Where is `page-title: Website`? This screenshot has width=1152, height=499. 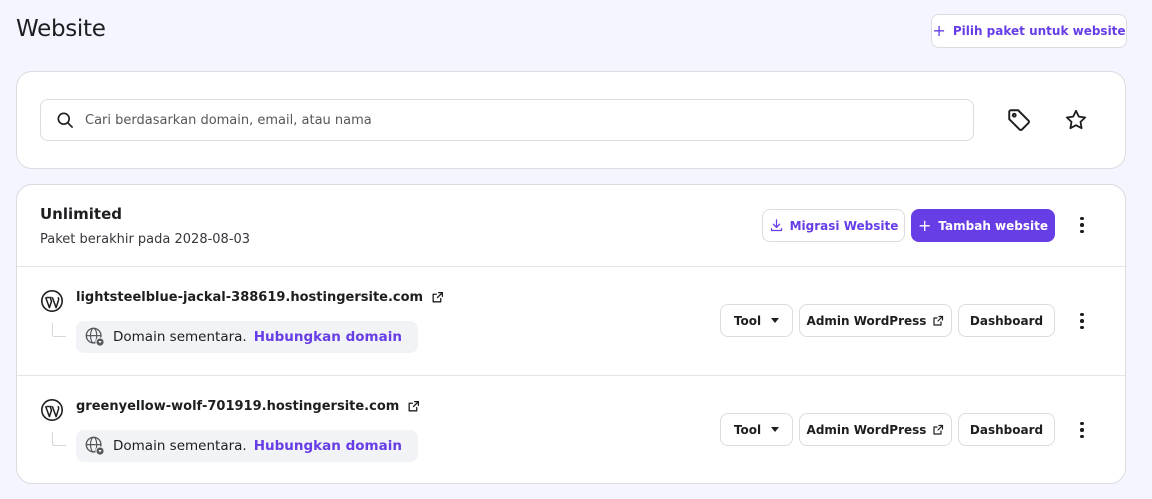
page-title: Website is located at coordinates (61, 29).